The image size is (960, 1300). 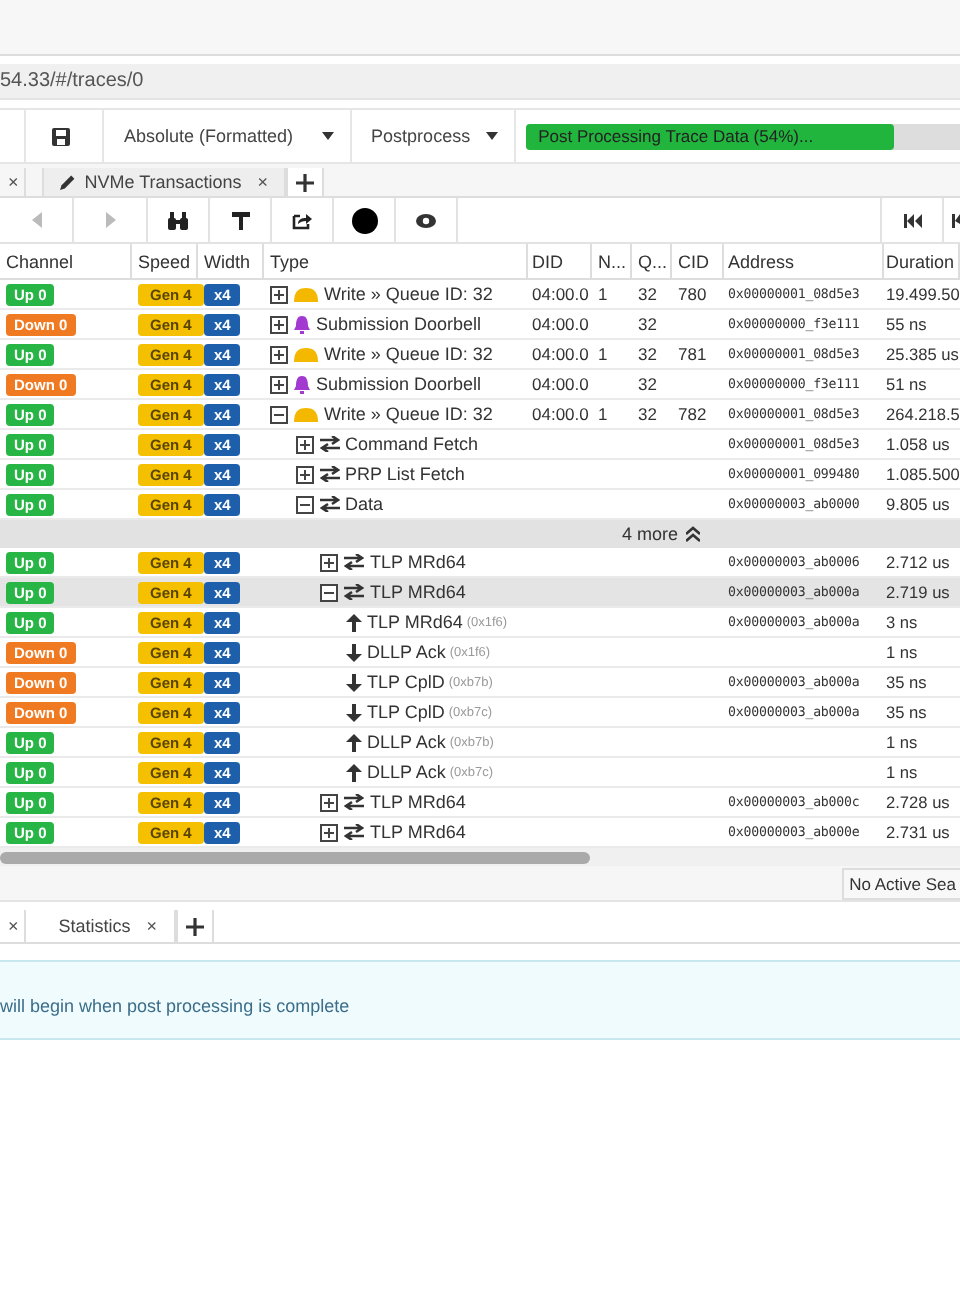 What do you see at coordinates (295, 857) in the screenshot?
I see `scrollbar` at bounding box center [295, 857].